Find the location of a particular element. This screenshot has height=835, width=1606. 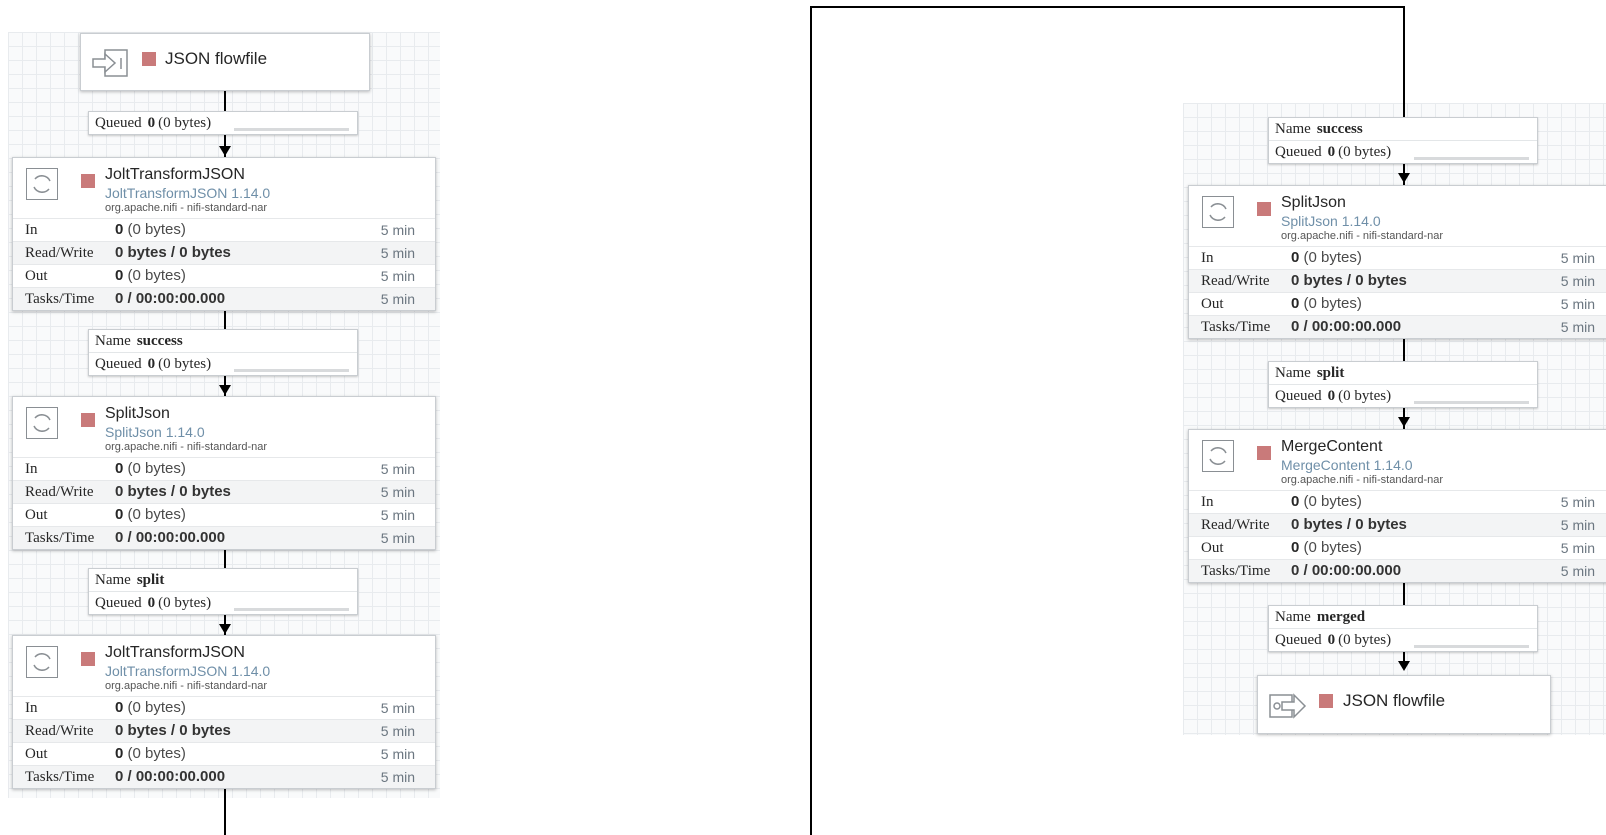

input-port: JSON flowfile is located at coordinates (225, 62).